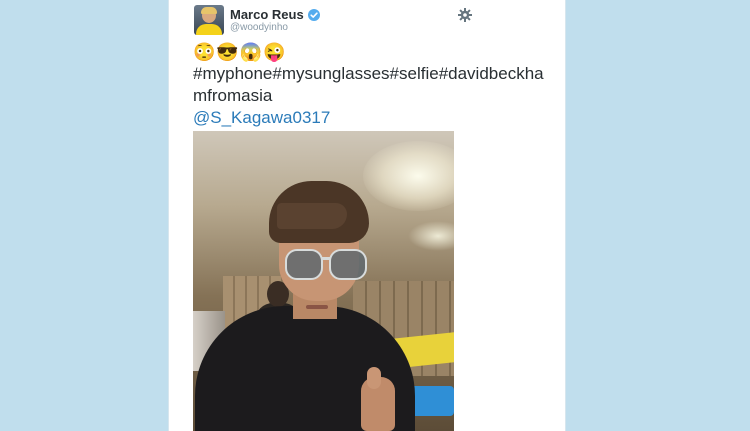 Image resolution: width=750 pixels, height=431 pixels. I want to click on mention-link: @S_Kagawa0317, so click(373, 118).